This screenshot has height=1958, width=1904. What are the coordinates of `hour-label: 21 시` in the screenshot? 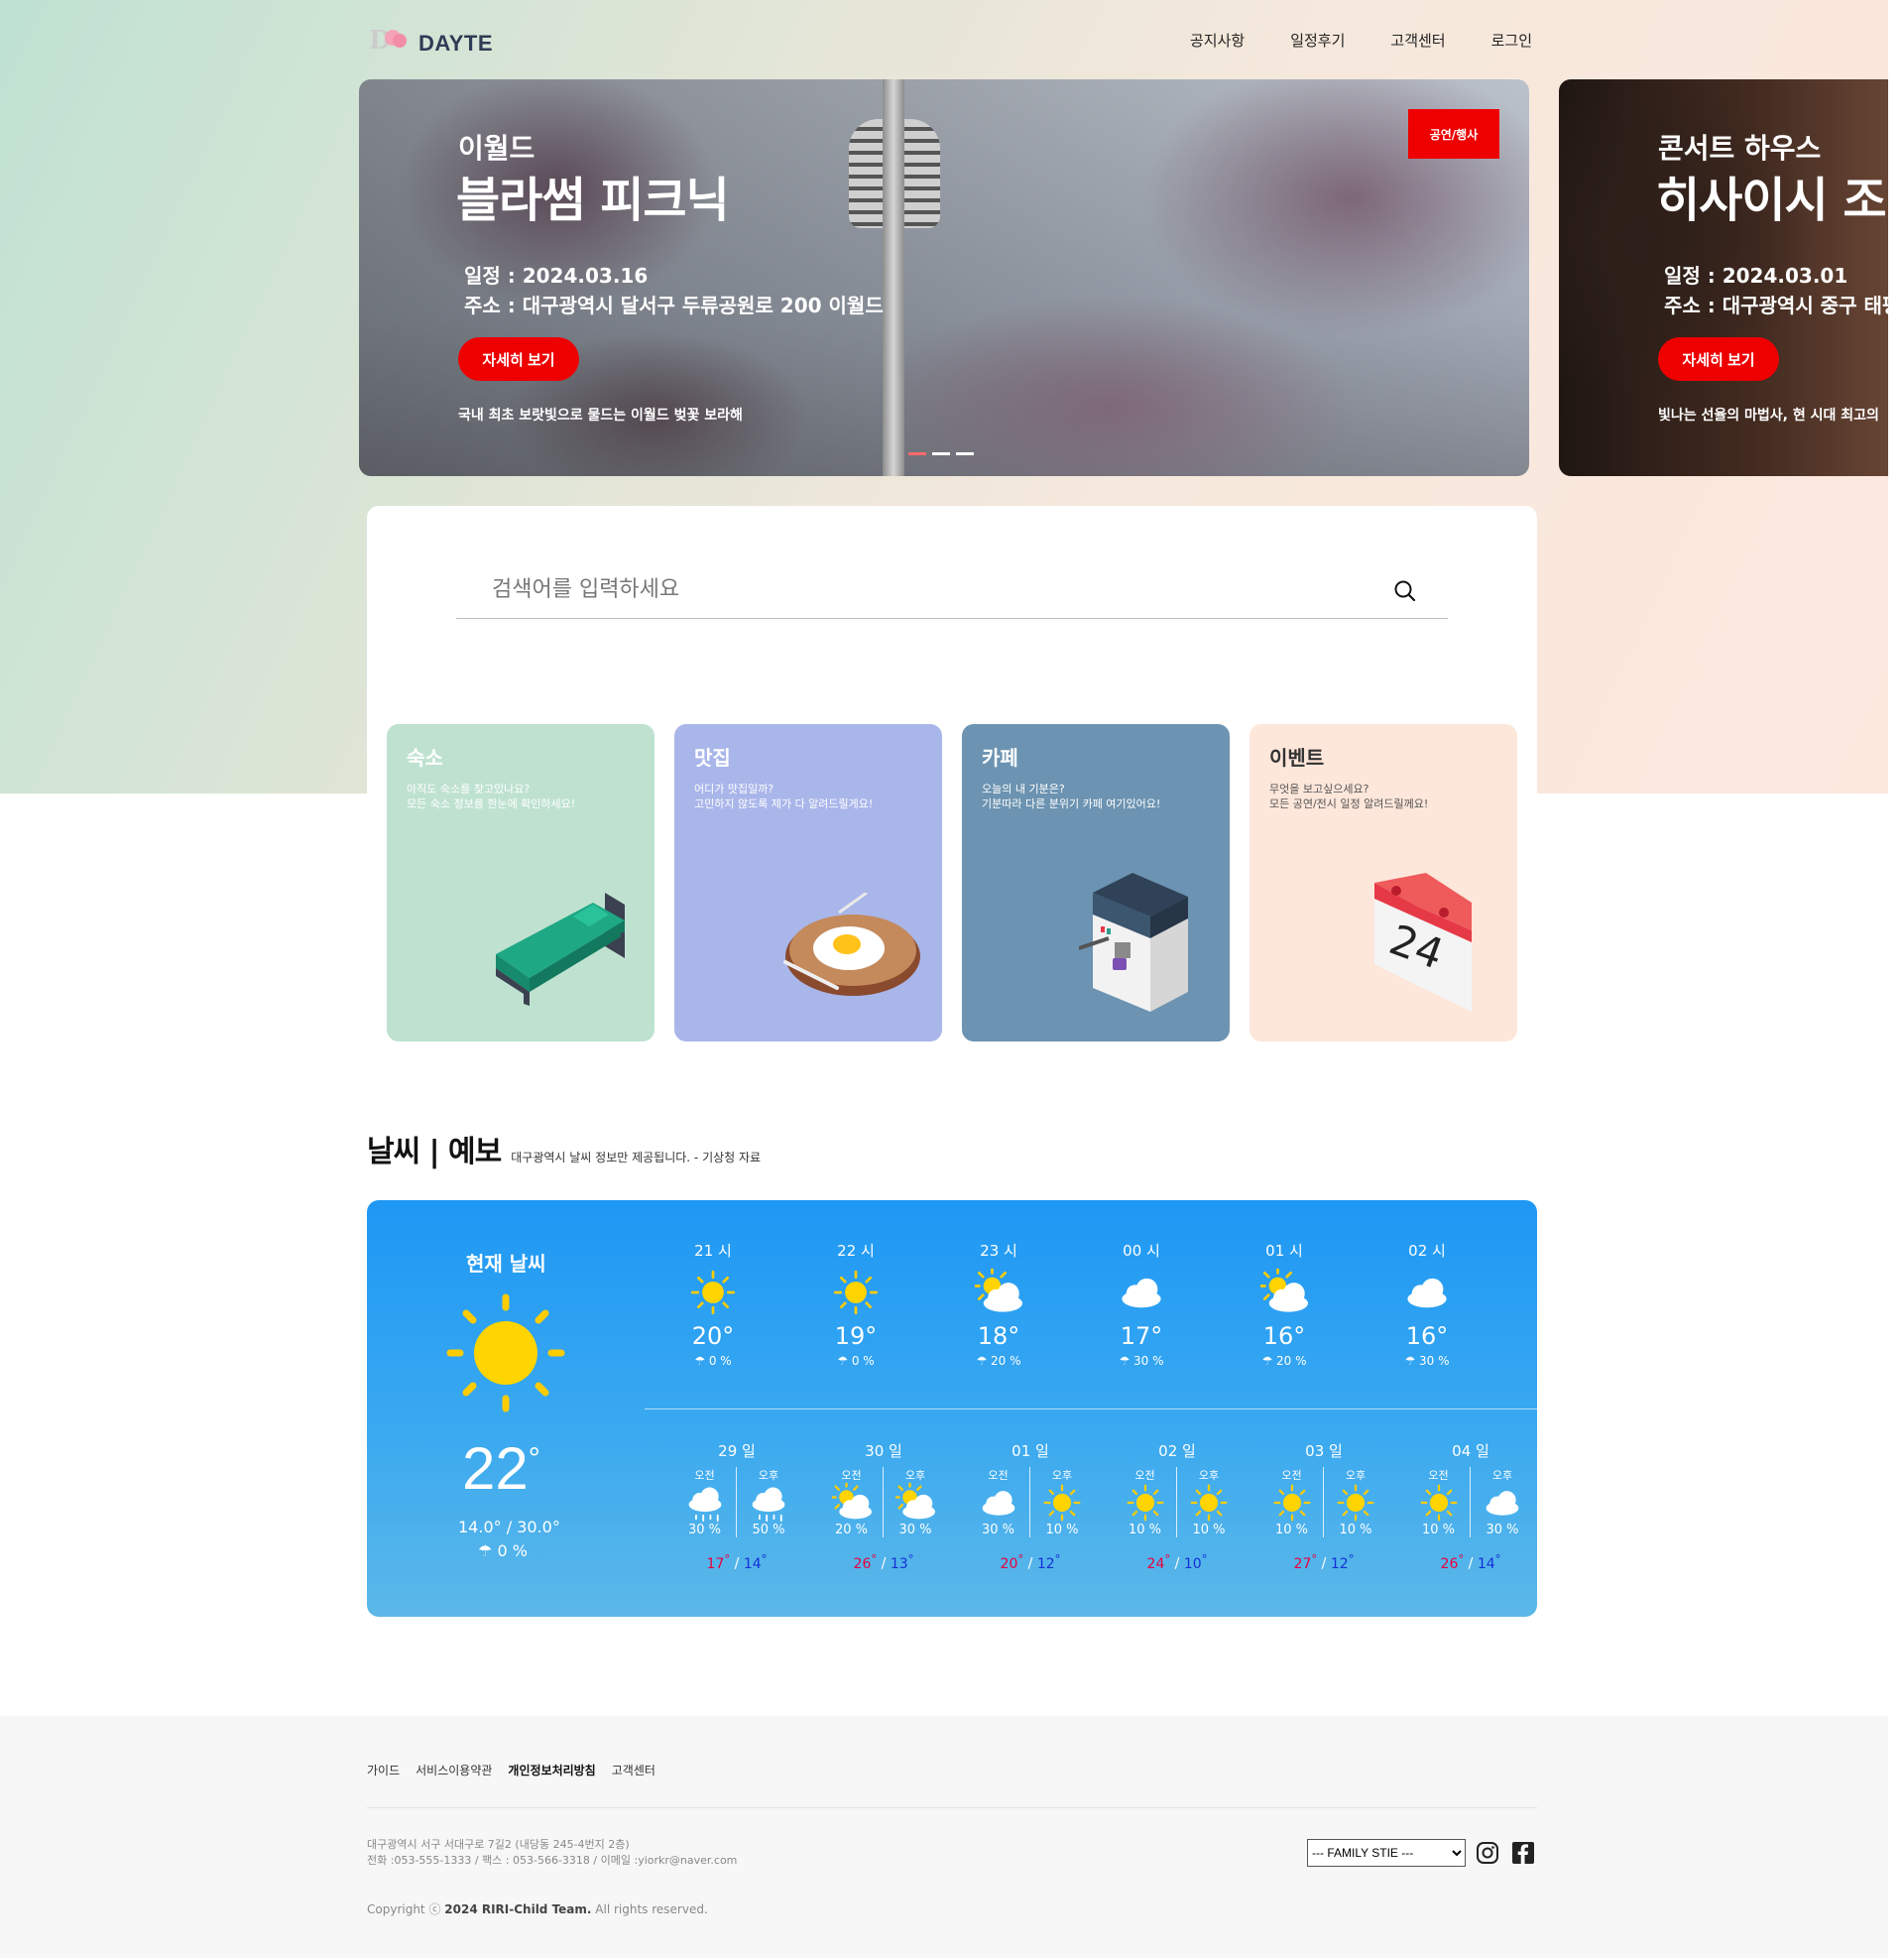 It's located at (713, 1251).